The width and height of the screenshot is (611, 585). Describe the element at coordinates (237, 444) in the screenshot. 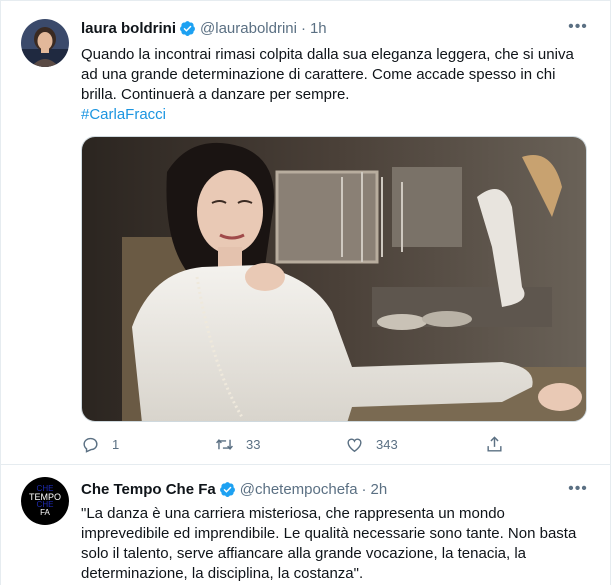

I see `retweet-button: 33` at that location.